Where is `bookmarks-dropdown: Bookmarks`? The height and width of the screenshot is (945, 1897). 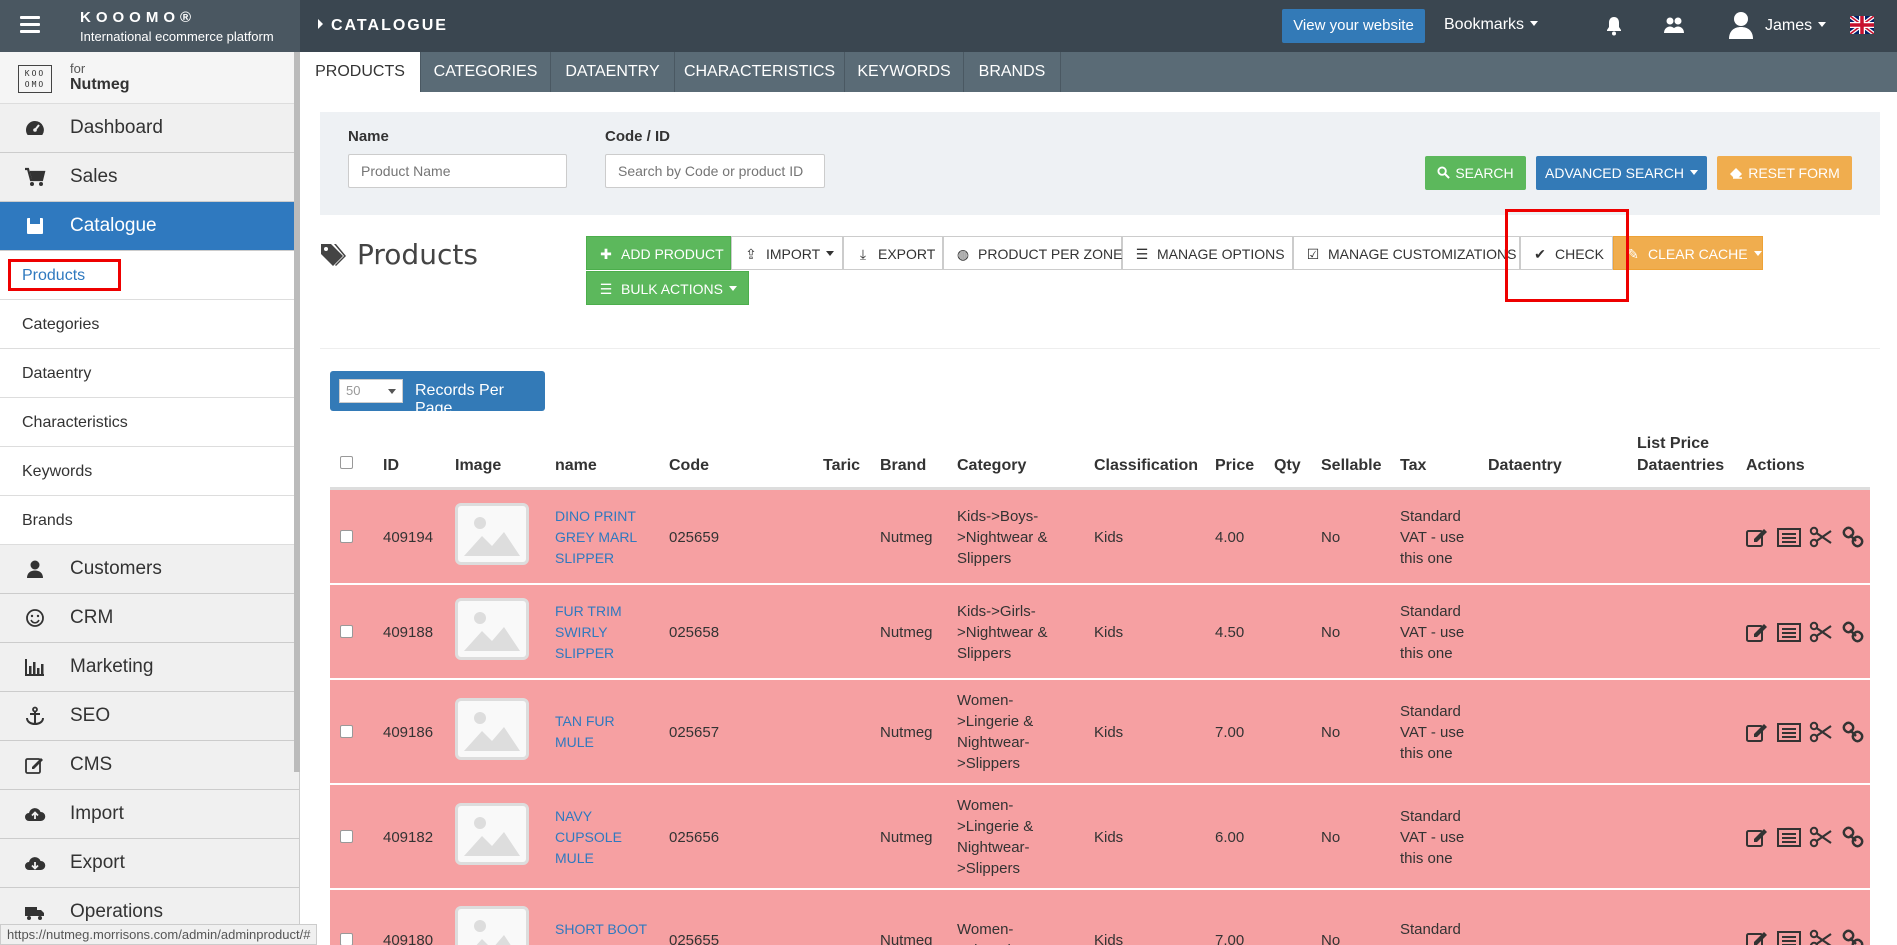 bookmarks-dropdown: Bookmarks is located at coordinates (1491, 25).